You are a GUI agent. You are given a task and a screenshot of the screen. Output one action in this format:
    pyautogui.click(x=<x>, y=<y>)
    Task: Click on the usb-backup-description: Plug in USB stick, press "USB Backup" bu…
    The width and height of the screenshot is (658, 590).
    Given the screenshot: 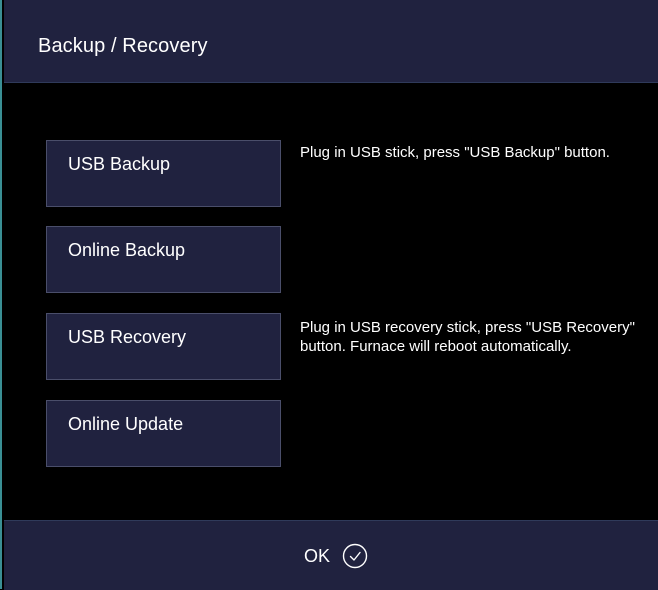 What is the action you would take?
    pyautogui.click(x=455, y=152)
    